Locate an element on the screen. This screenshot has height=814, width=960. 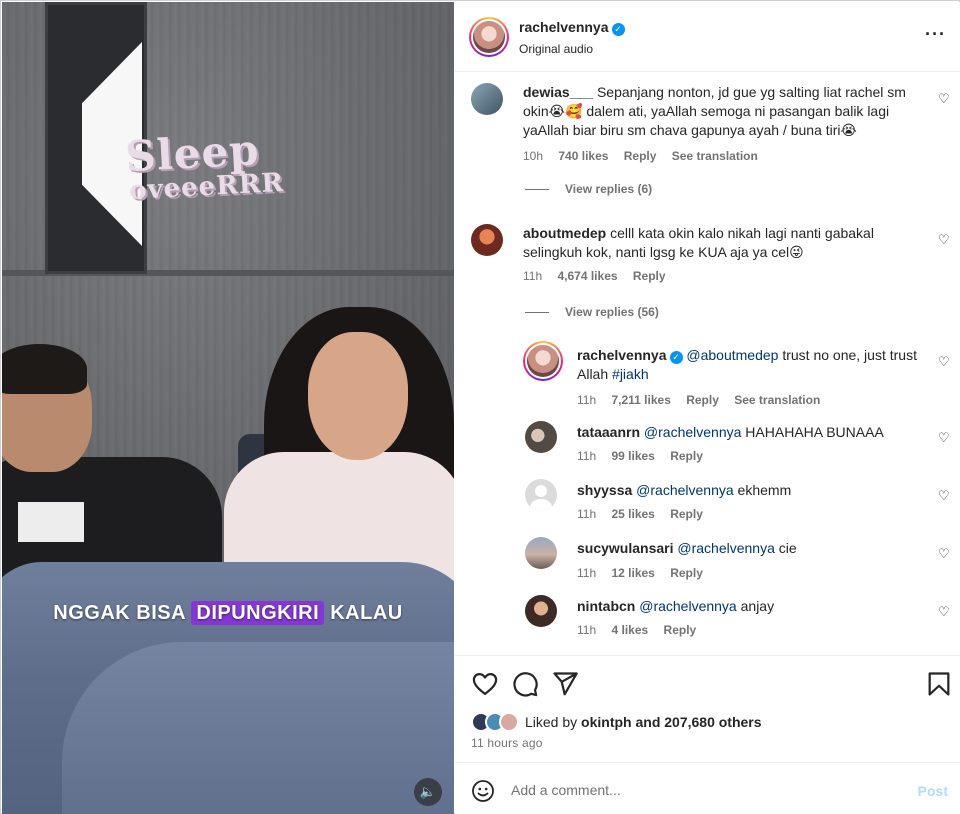
comment-input is located at coordinates (701, 790).